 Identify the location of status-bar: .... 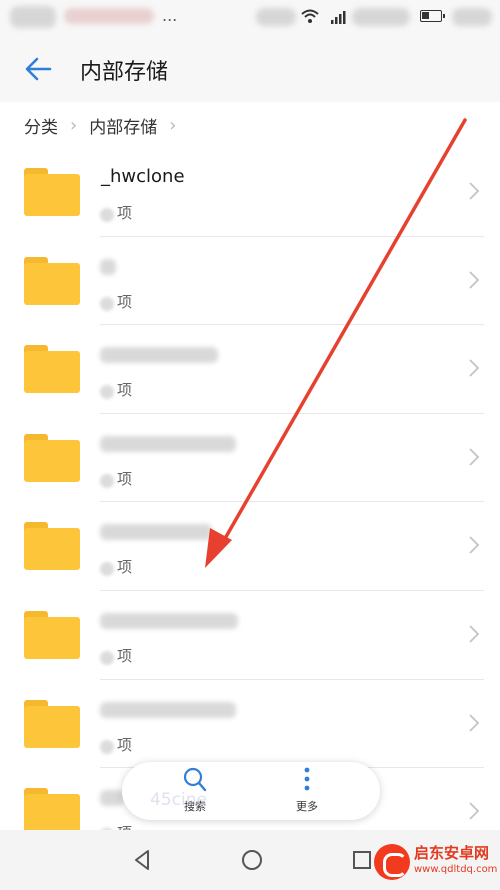
(250, 17).